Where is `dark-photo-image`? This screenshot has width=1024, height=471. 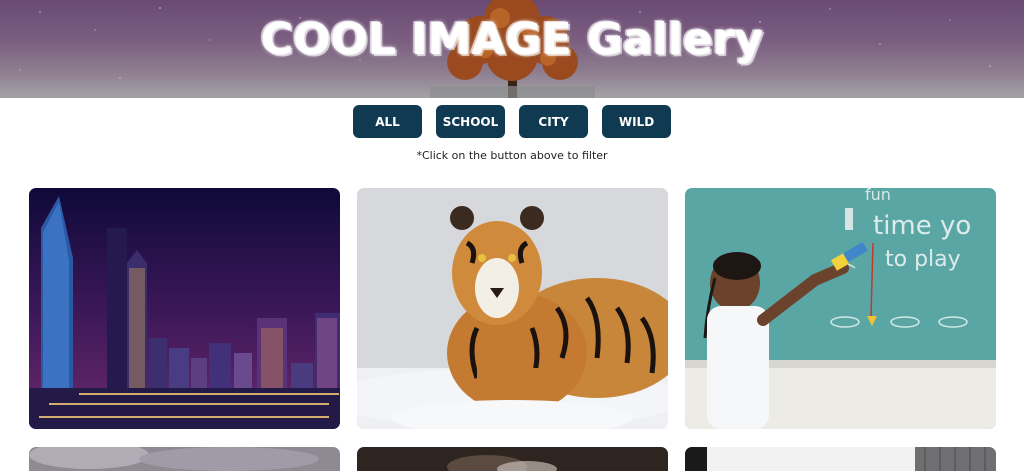 dark-photo-image is located at coordinates (512, 459).